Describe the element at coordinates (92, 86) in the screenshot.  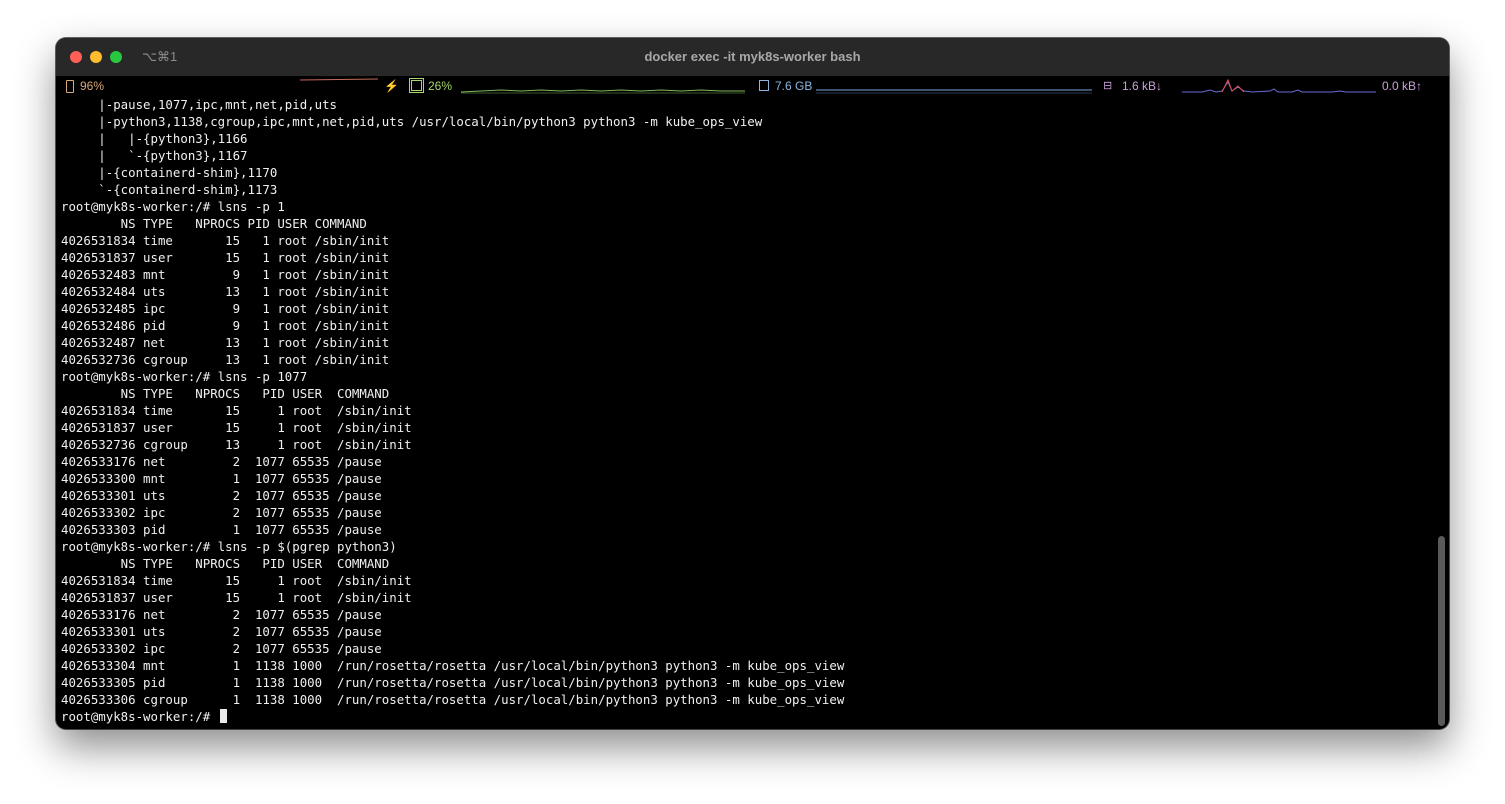
I see `battery-percent: 96%` at that location.